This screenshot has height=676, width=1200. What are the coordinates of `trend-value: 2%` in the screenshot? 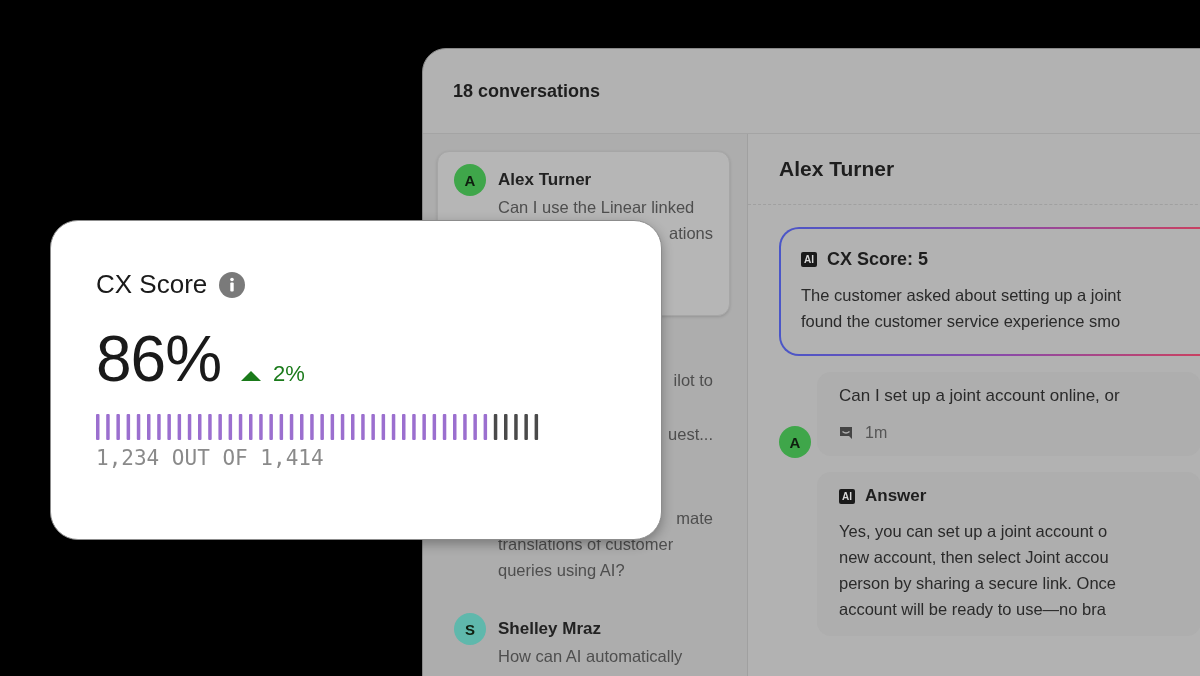 It's located at (289, 374).